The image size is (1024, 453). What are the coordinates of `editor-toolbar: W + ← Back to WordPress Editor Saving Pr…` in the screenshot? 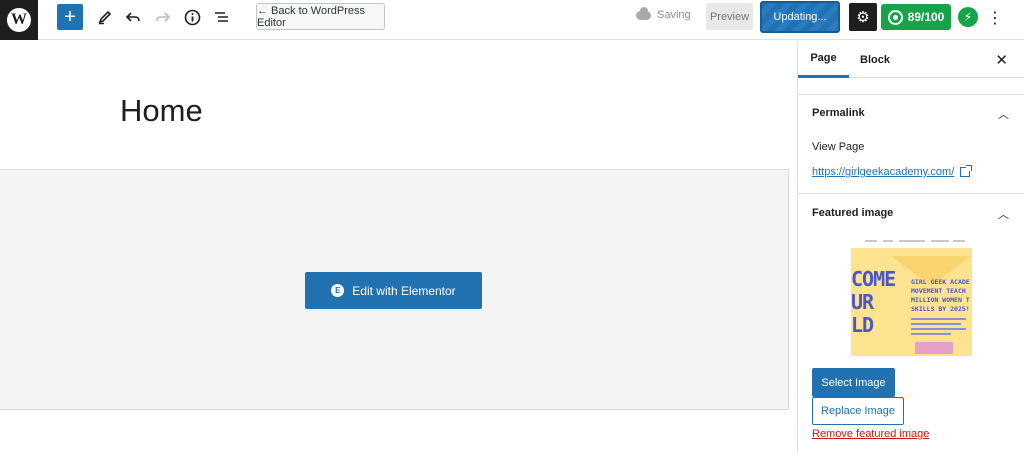 It's located at (512, 20).